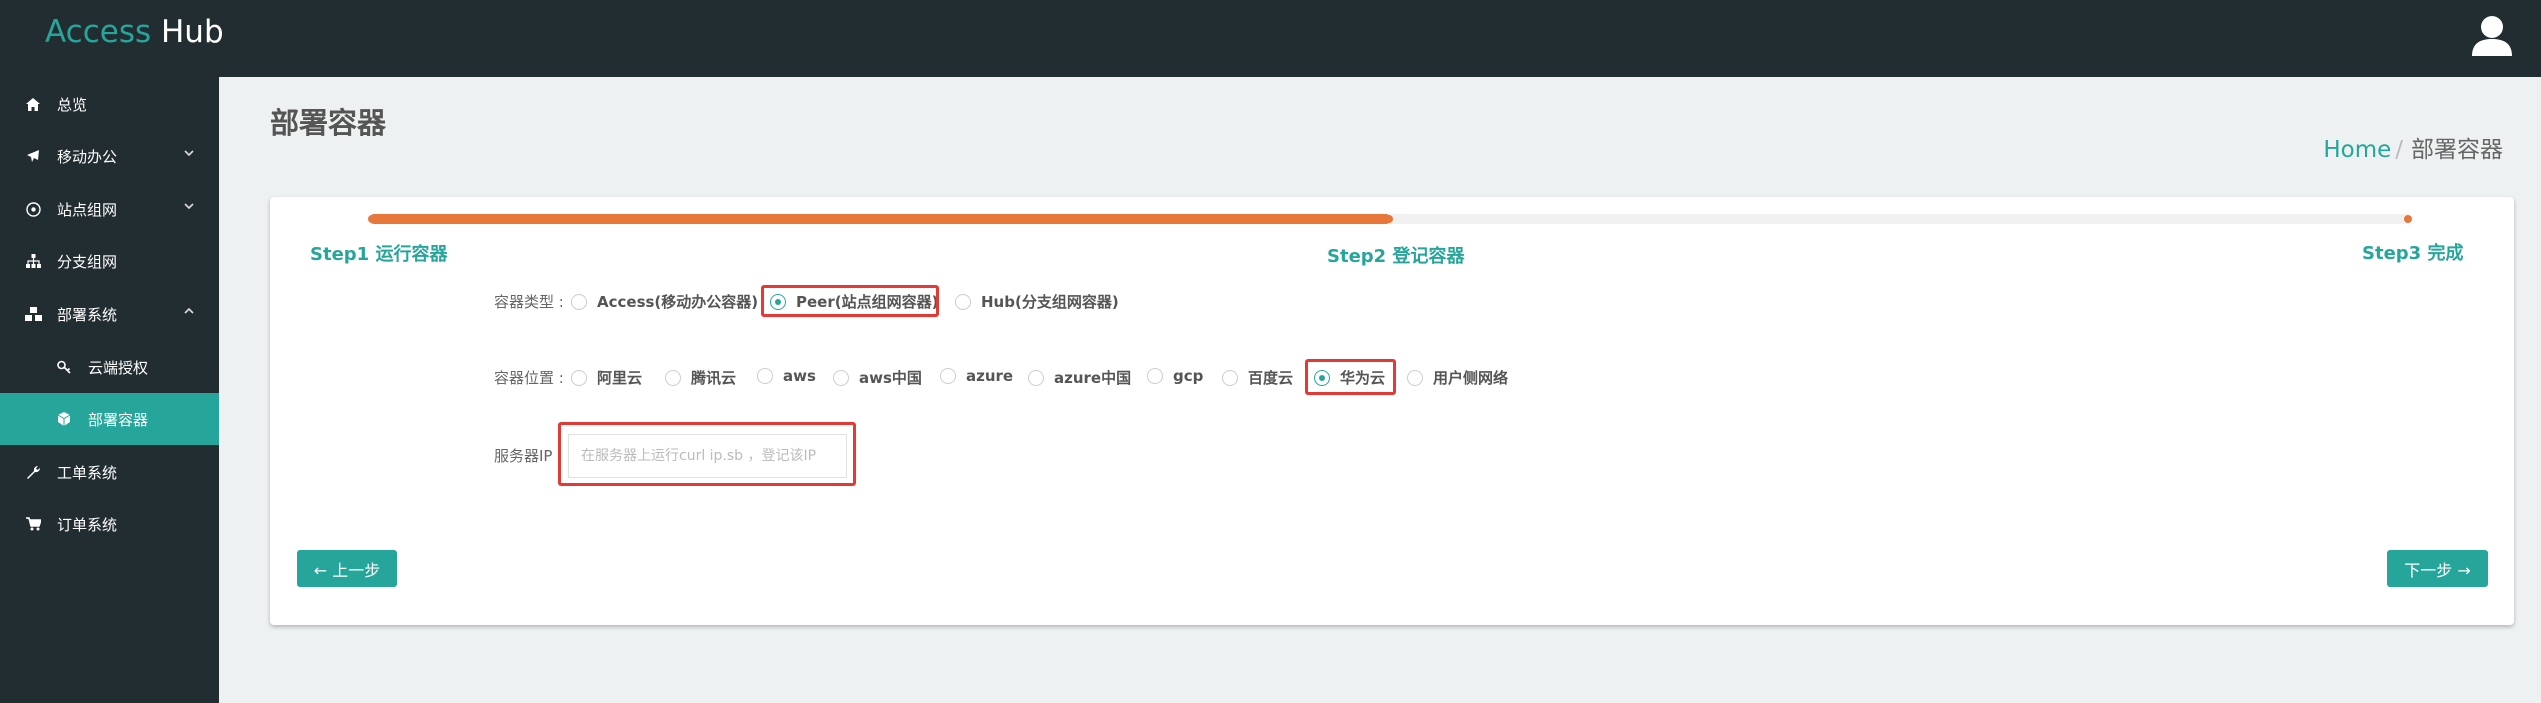  Describe the element at coordinates (33, 104) in the screenshot. I see `home-icon` at that location.